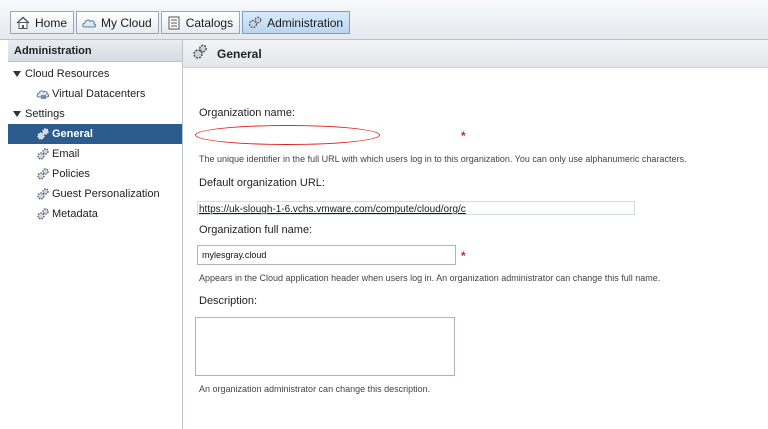 Image resolution: width=768 pixels, height=429 pixels. I want to click on tab-label: Home, so click(51, 22).